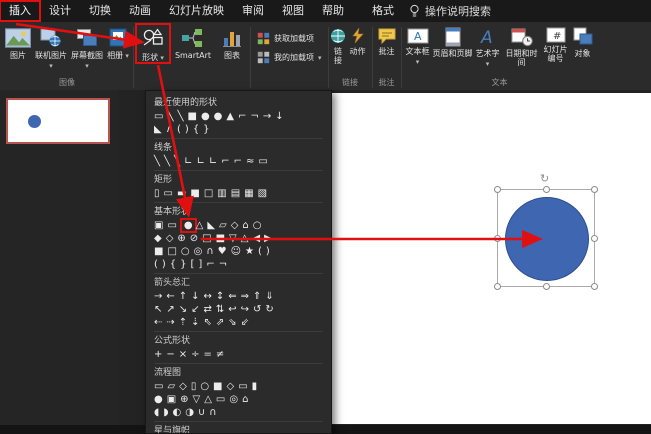 Image resolution: width=651 pixels, height=434 pixels. What do you see at coordinates (386, 51) in the screenshot?
I see `comment-label: 批注` at bounding box center [386, 51].